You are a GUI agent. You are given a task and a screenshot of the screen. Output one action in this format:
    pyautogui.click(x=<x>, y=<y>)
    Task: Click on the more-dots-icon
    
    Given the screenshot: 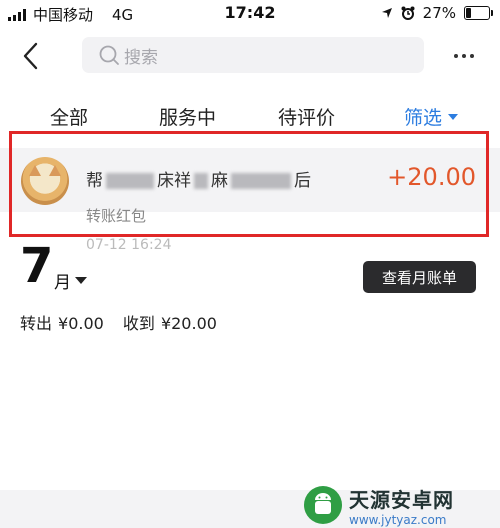 What is the action you would take?
    pyautogui.click(x=456, y=56)
    